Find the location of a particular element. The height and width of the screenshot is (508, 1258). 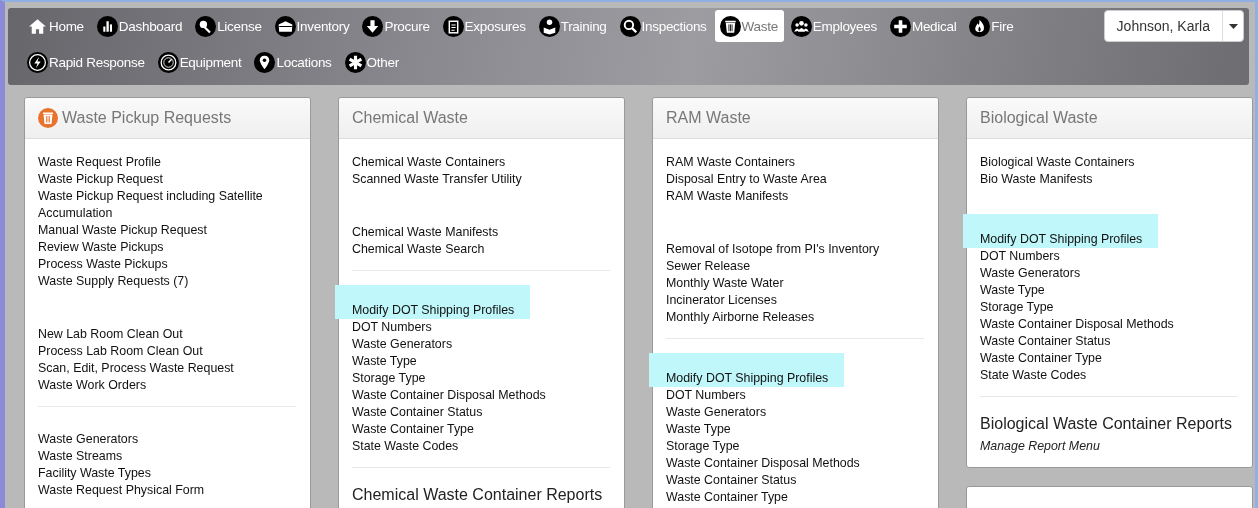

panel-title: Chemical Waste is located at coordinates (410, 118).